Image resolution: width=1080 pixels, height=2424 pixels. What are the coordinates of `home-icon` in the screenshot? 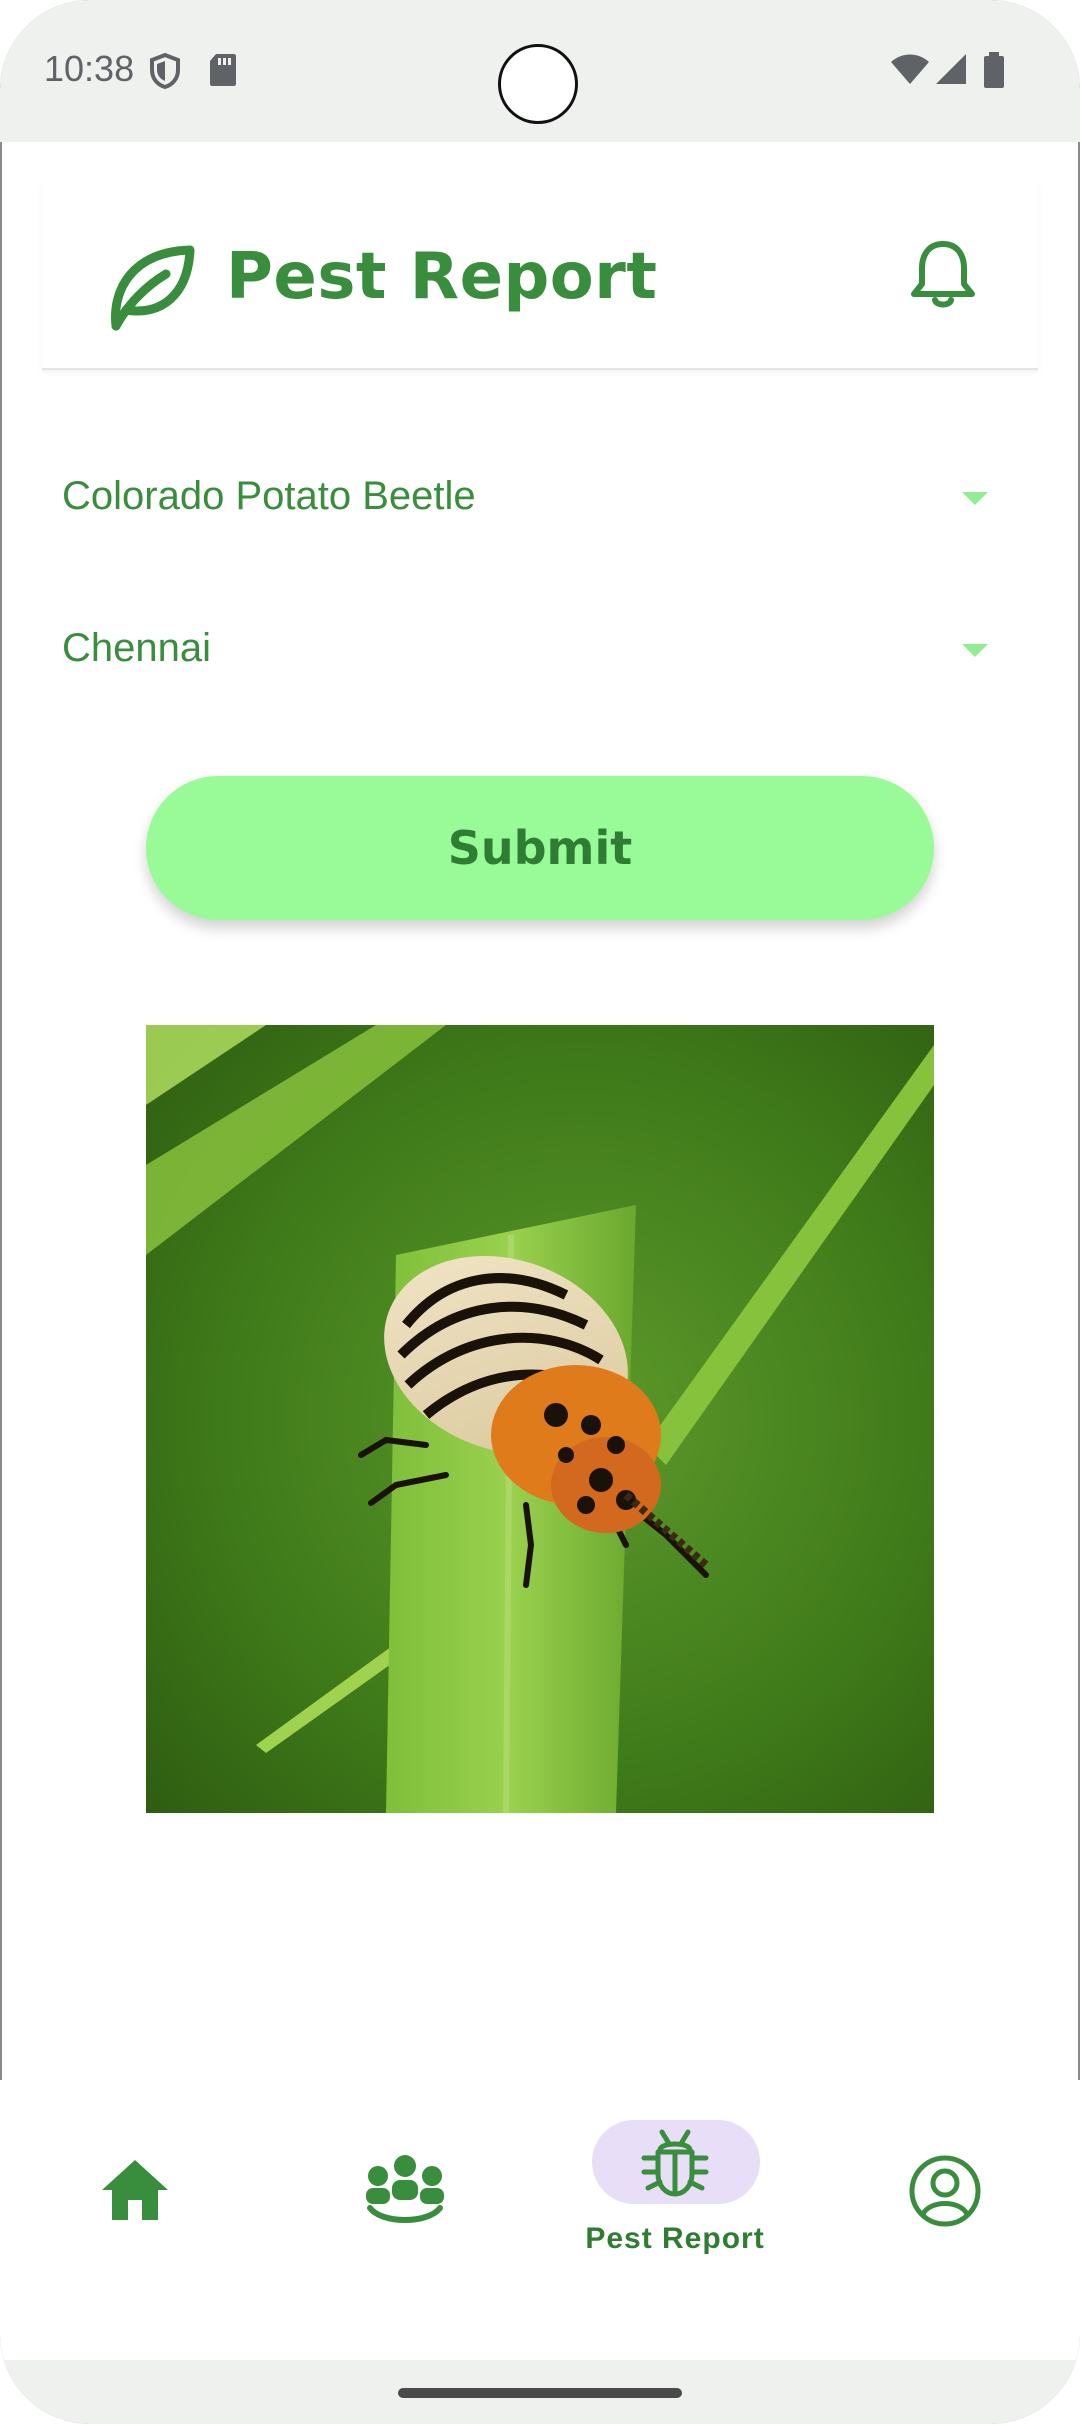 It's located at (135, 2190).